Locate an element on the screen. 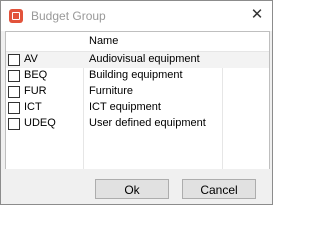 The image size is (320, 240). row-code: UDEQ is located at coordinates (40, 123).